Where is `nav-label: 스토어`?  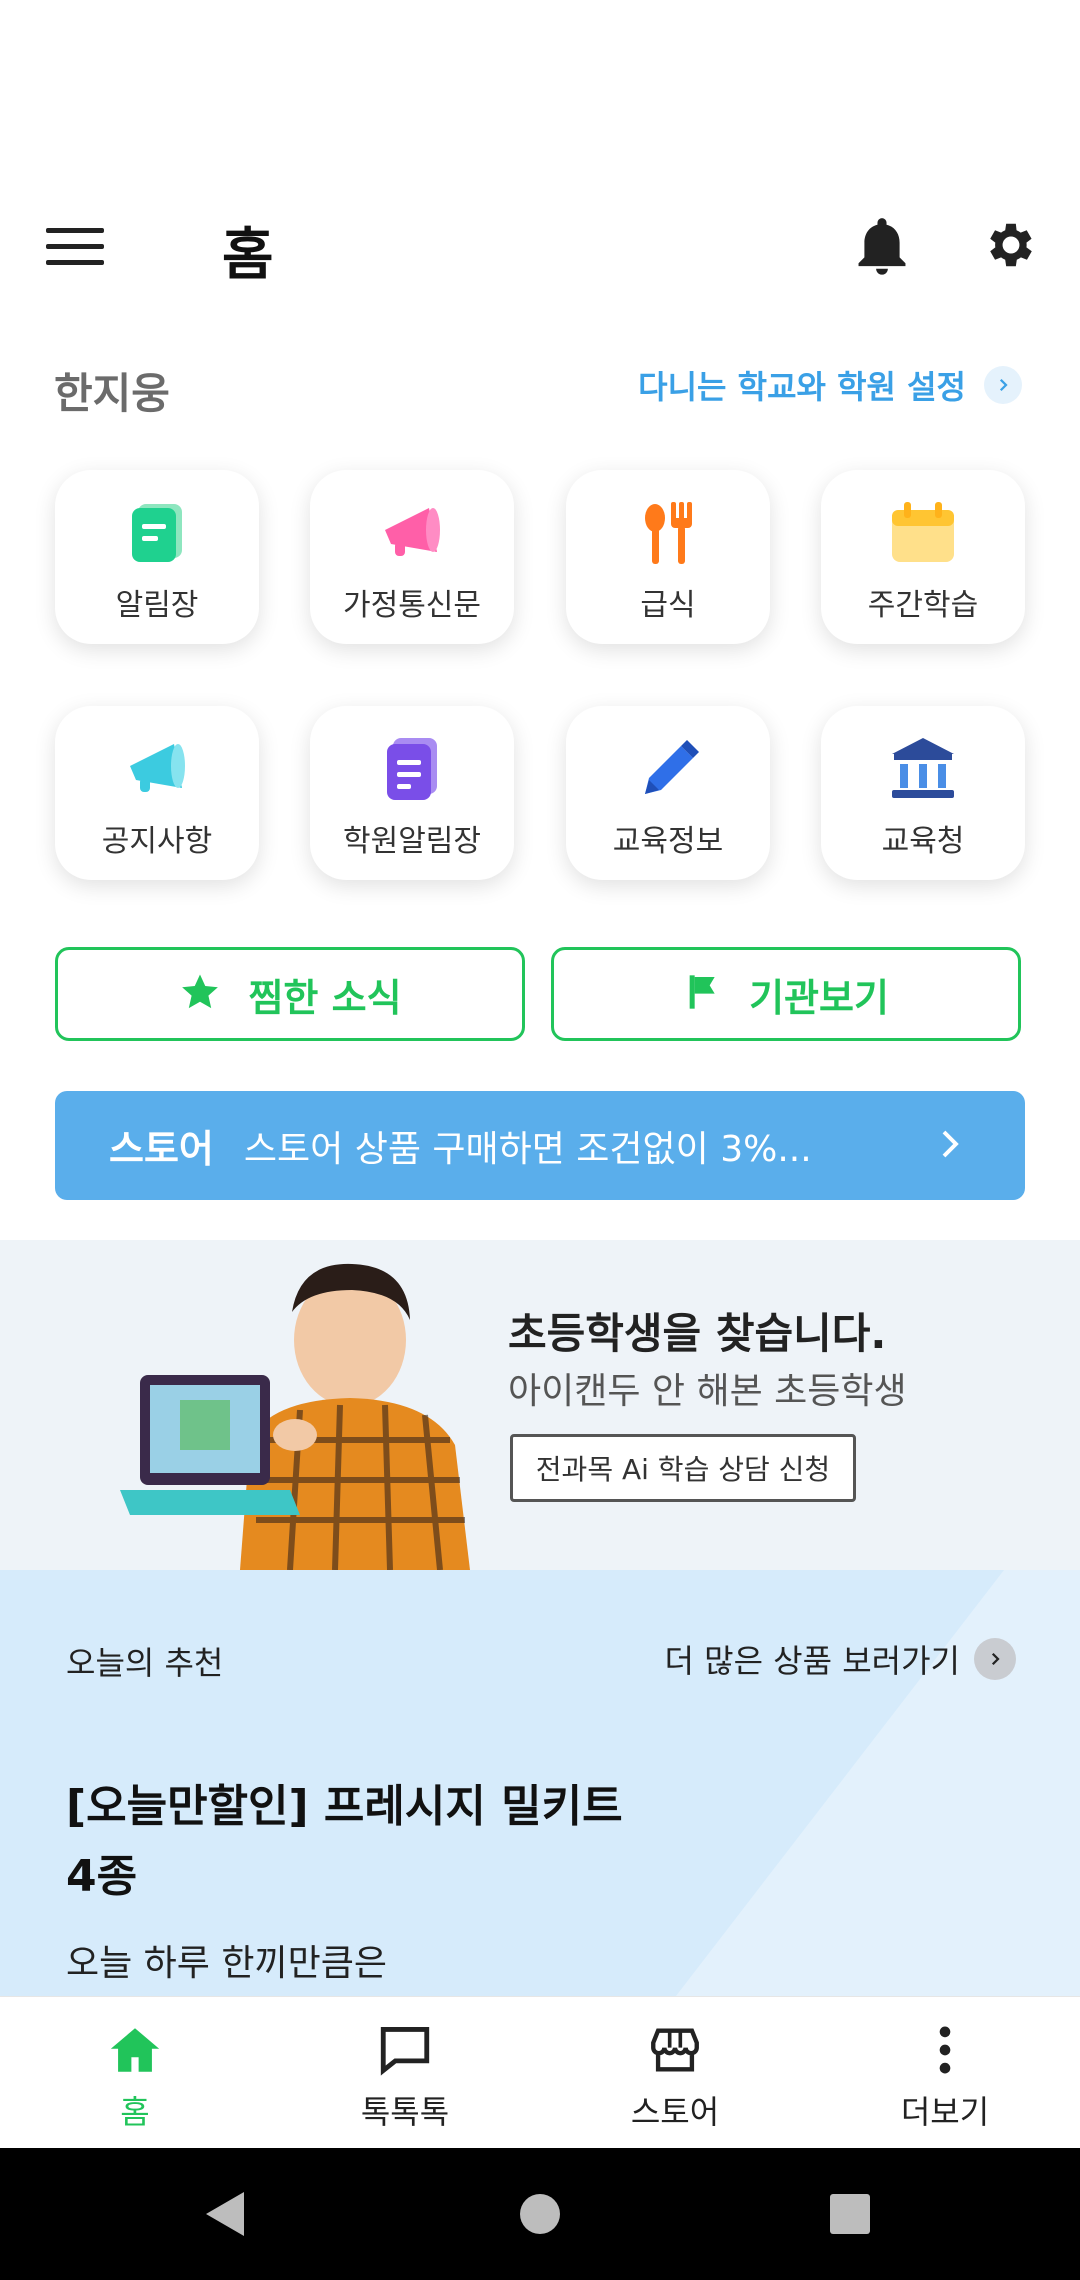
nav-label: 스토어 is located at coordinates (675, 2112).